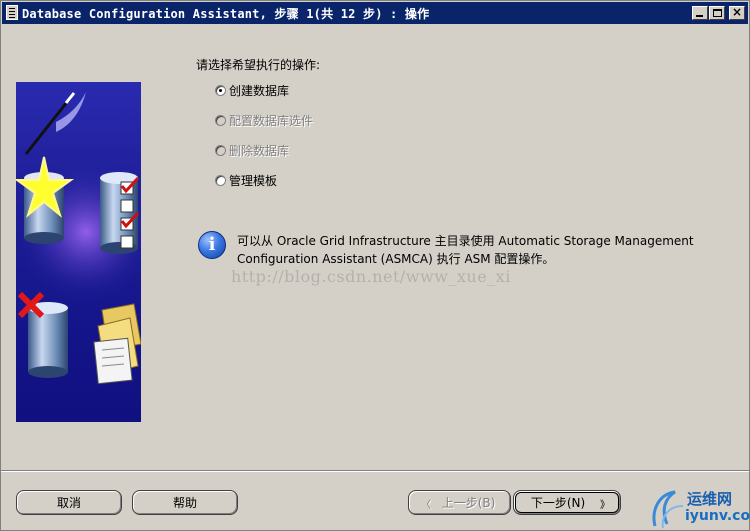  I want to click on logo-text-cn: 运维网, so click(710, 499).